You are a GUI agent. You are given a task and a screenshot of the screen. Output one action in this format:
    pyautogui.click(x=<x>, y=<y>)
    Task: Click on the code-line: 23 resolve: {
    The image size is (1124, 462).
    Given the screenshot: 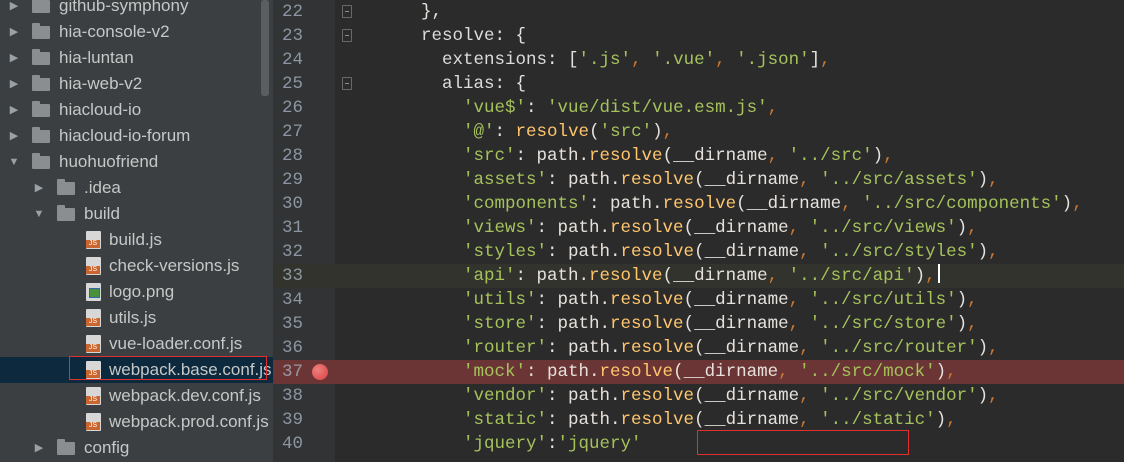 What is the action you would take?
    pyautogui.click(x=698, y=36)
    